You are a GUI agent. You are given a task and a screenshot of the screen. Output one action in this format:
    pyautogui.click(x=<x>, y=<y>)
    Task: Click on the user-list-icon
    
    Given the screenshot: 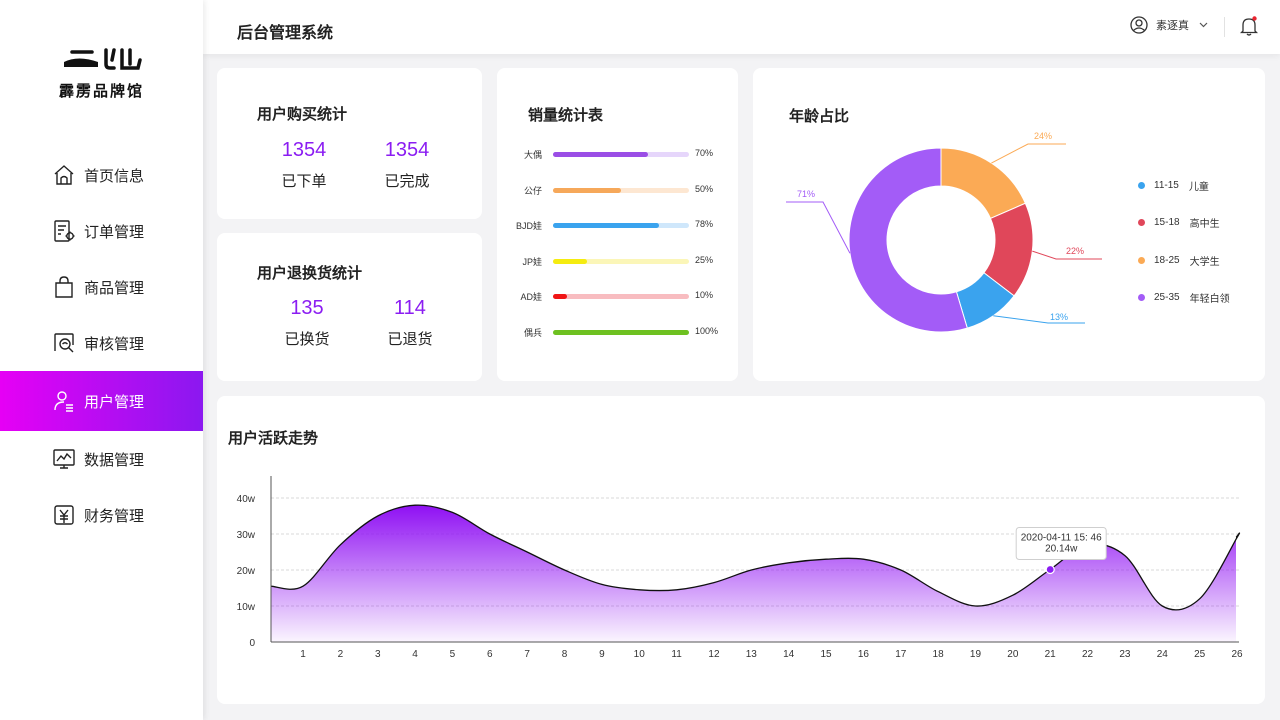 What is the action you would take?
    pyautogui.click(x=64, y=401)
    